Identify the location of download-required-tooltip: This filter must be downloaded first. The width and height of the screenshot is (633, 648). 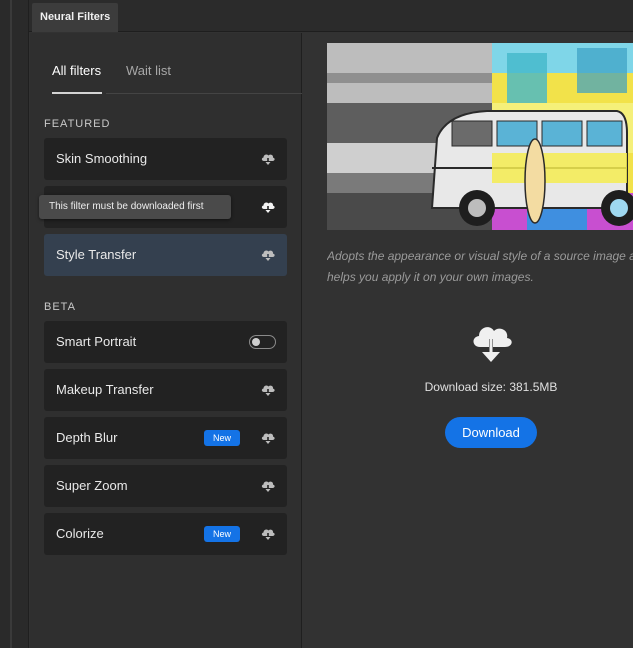
(135, 207).